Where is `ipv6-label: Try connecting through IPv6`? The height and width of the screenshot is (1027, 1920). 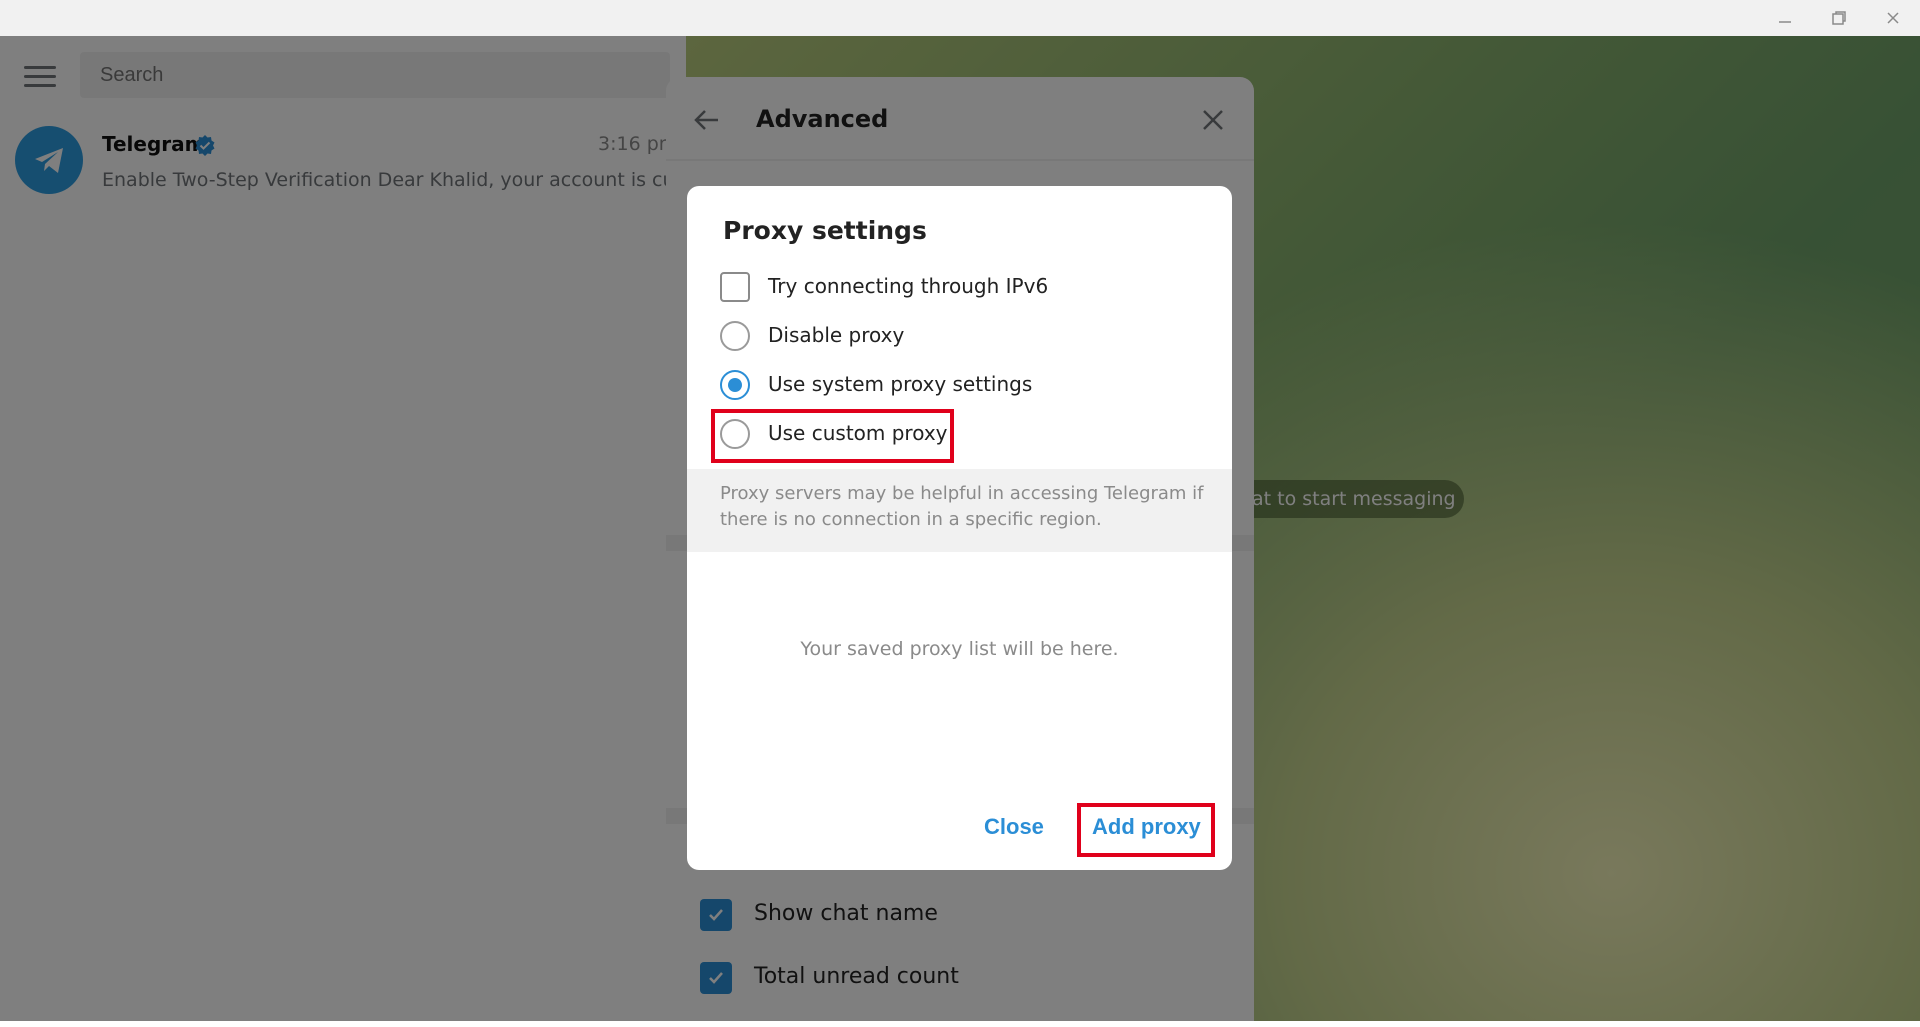
ipv6-label: Try connecting through IPv6 is located at coordinates (908, 286).